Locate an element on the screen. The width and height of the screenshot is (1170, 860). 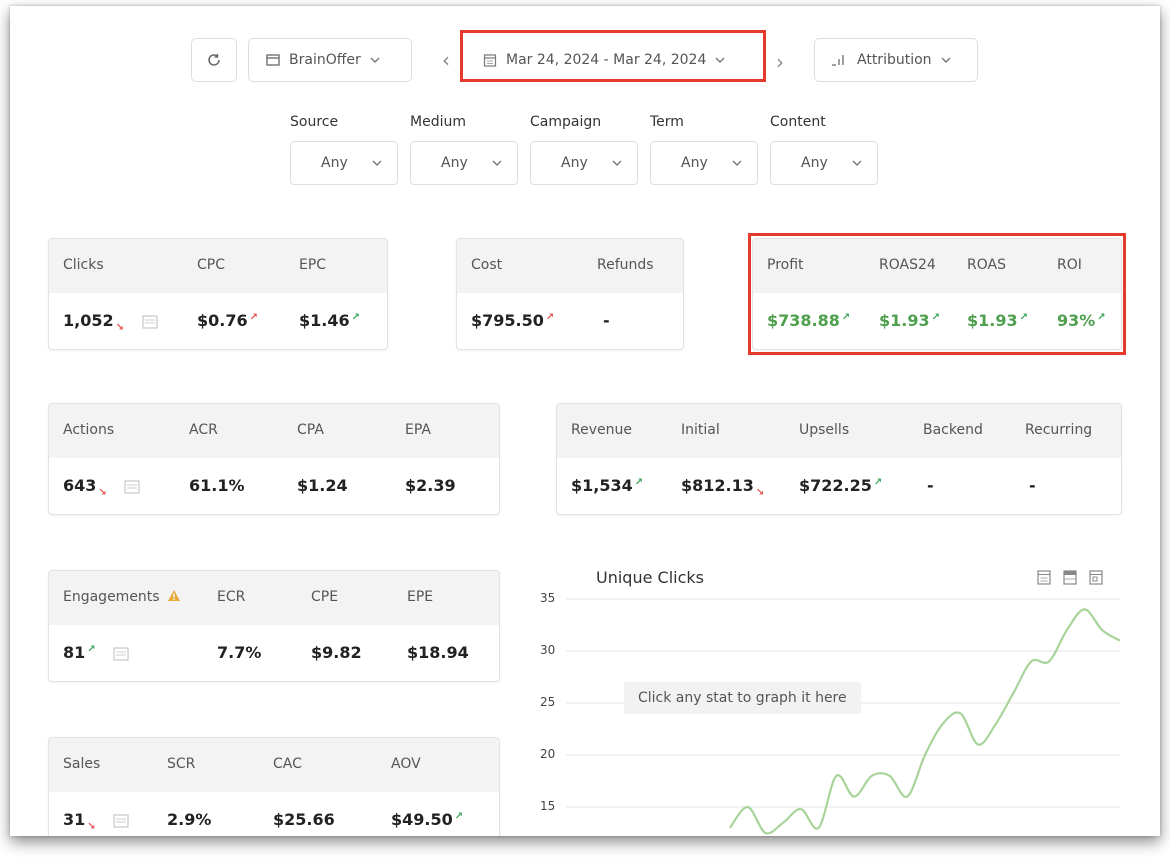
chart-title: Unique Clicks is located at coordinates (650, 577).